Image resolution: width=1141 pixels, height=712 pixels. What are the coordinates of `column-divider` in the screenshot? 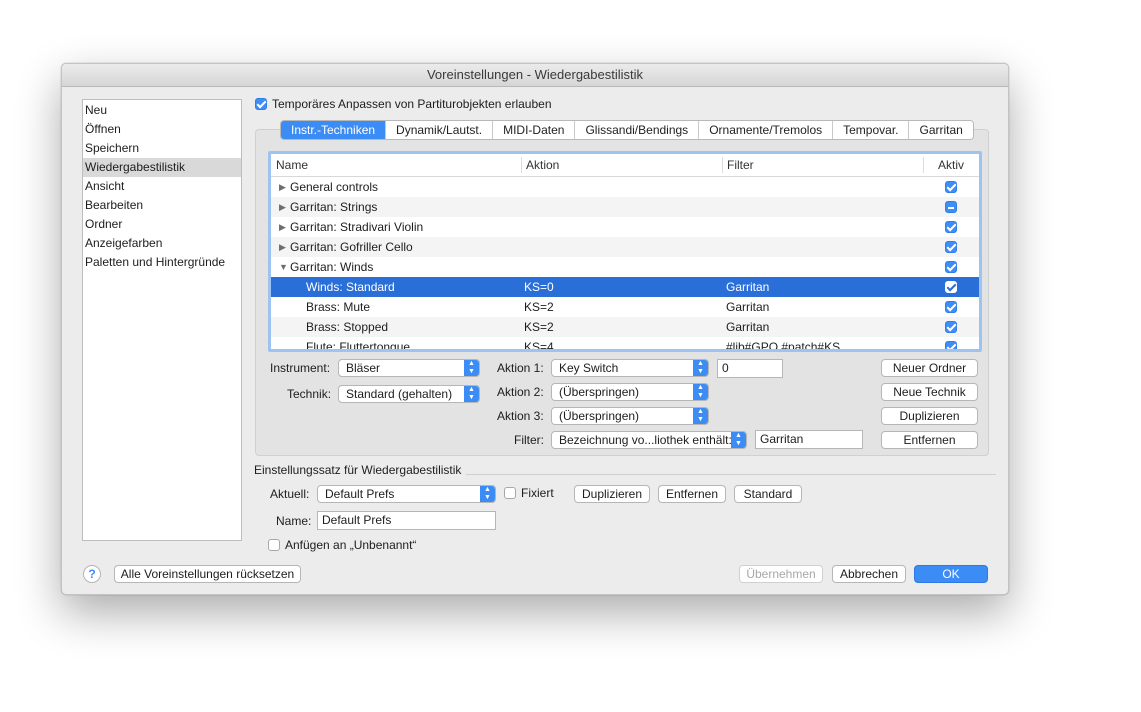 It's located at (722, 165).